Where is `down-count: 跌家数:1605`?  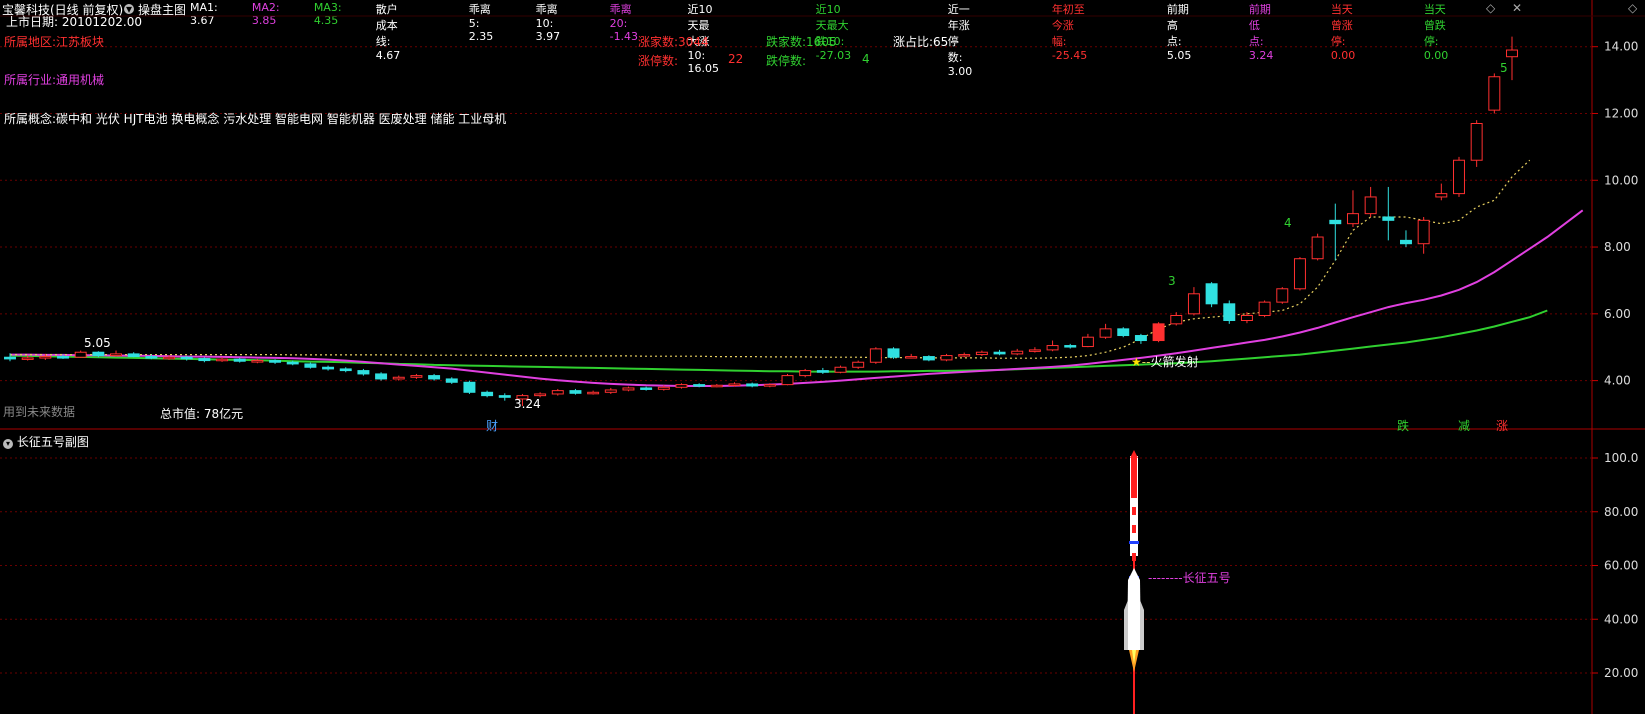
down-count: 跌家数:1605 is located at coordinates (801, 42).